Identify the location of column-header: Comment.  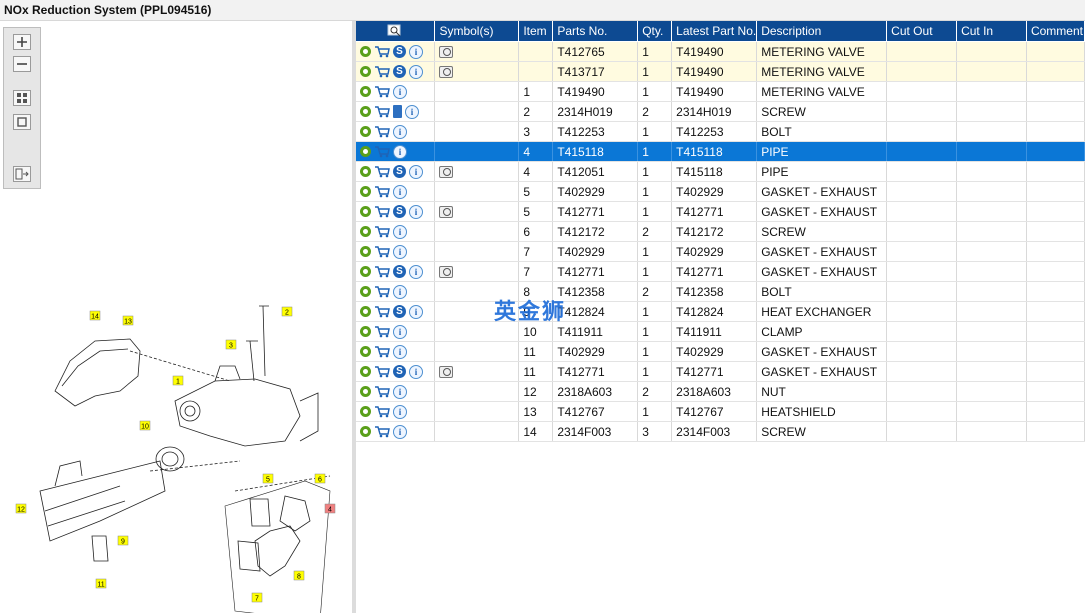
(1055, 31).